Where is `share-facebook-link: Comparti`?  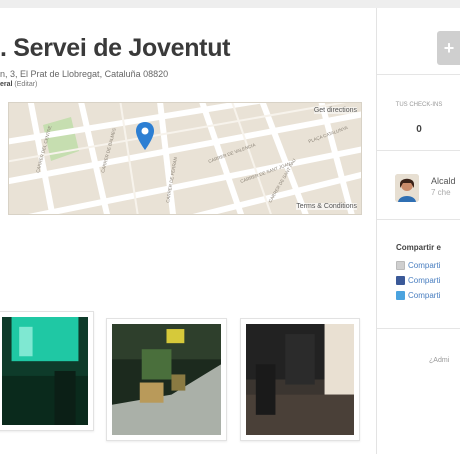
share-facebook-link: Comparti is located at coordinates (418, 281).